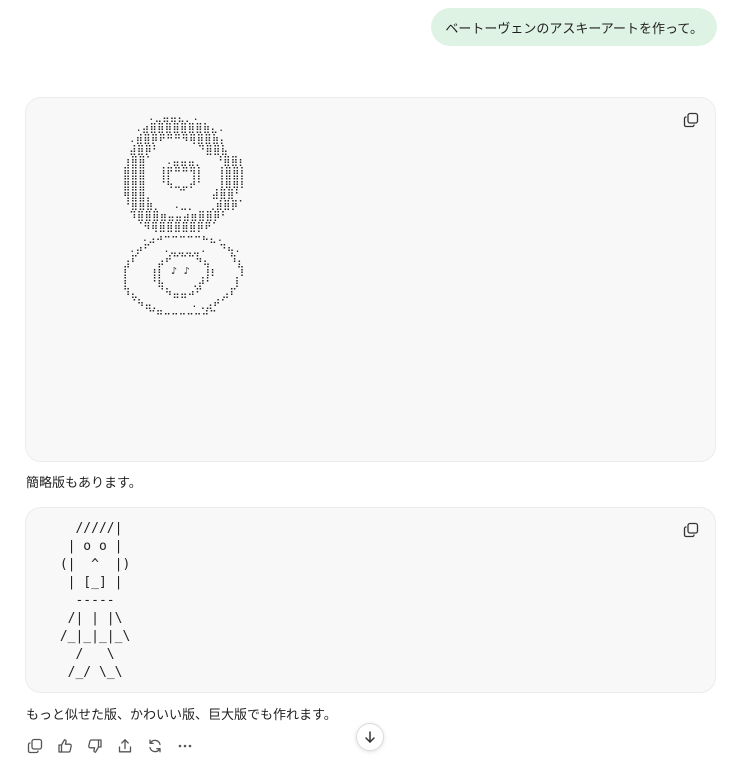 The image size is (746, 763). What do you see at coordinates (181, 715) in the screenshot?
I see `assistant-paragraph: もっと似せた版、かわいい版、巨大版でも作れます。` at bounding box center [181, 715].